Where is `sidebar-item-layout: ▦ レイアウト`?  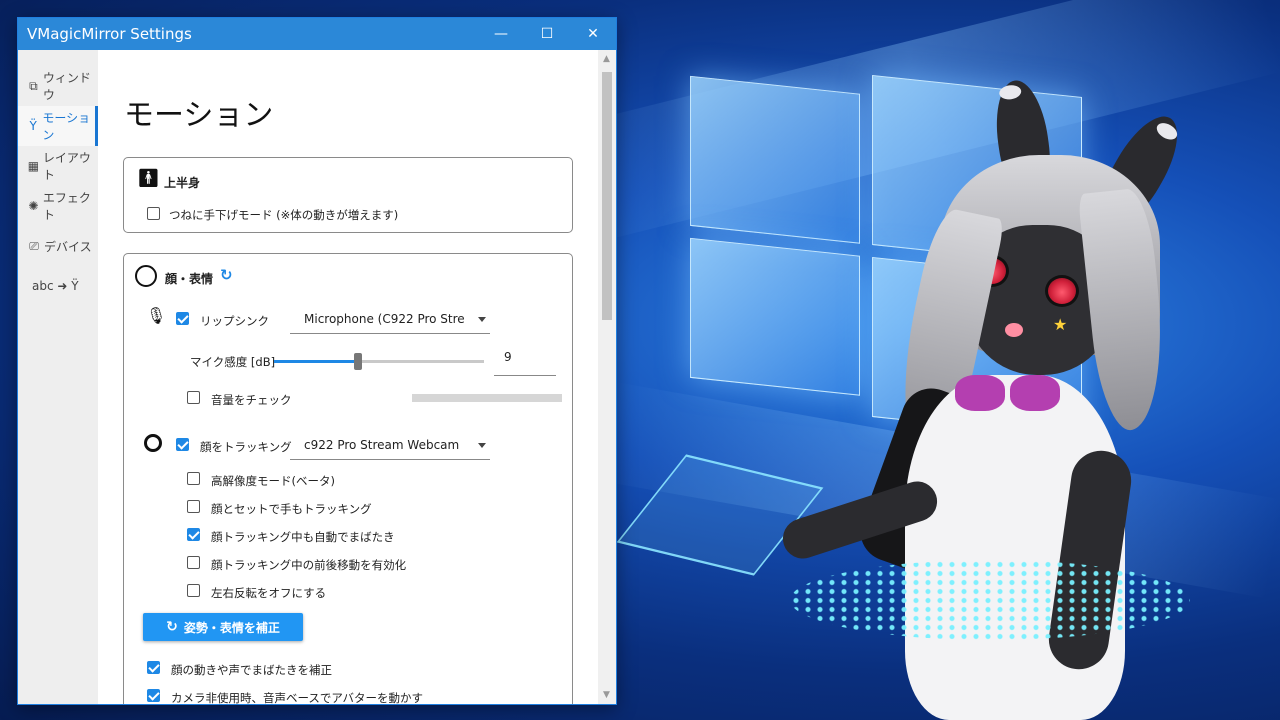
sidebar-item-layout: ▦ レイアウト is located at coordinates (58, 166).